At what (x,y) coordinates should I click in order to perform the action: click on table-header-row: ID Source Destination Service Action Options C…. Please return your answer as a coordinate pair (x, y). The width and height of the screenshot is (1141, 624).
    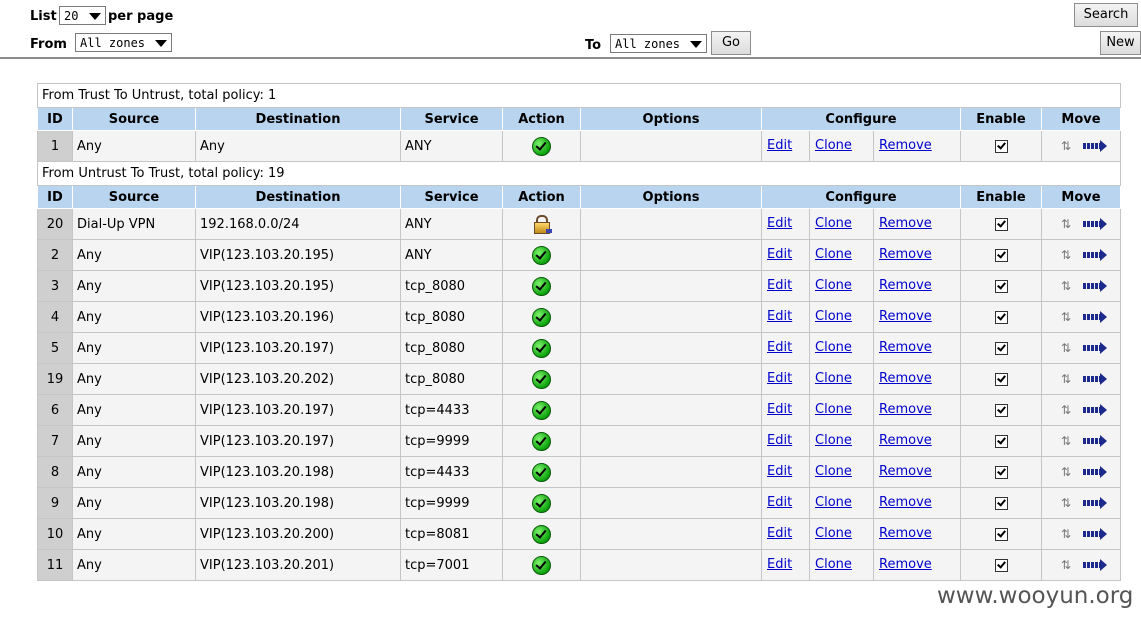
    Looking at the image, I should click on (579, 197).